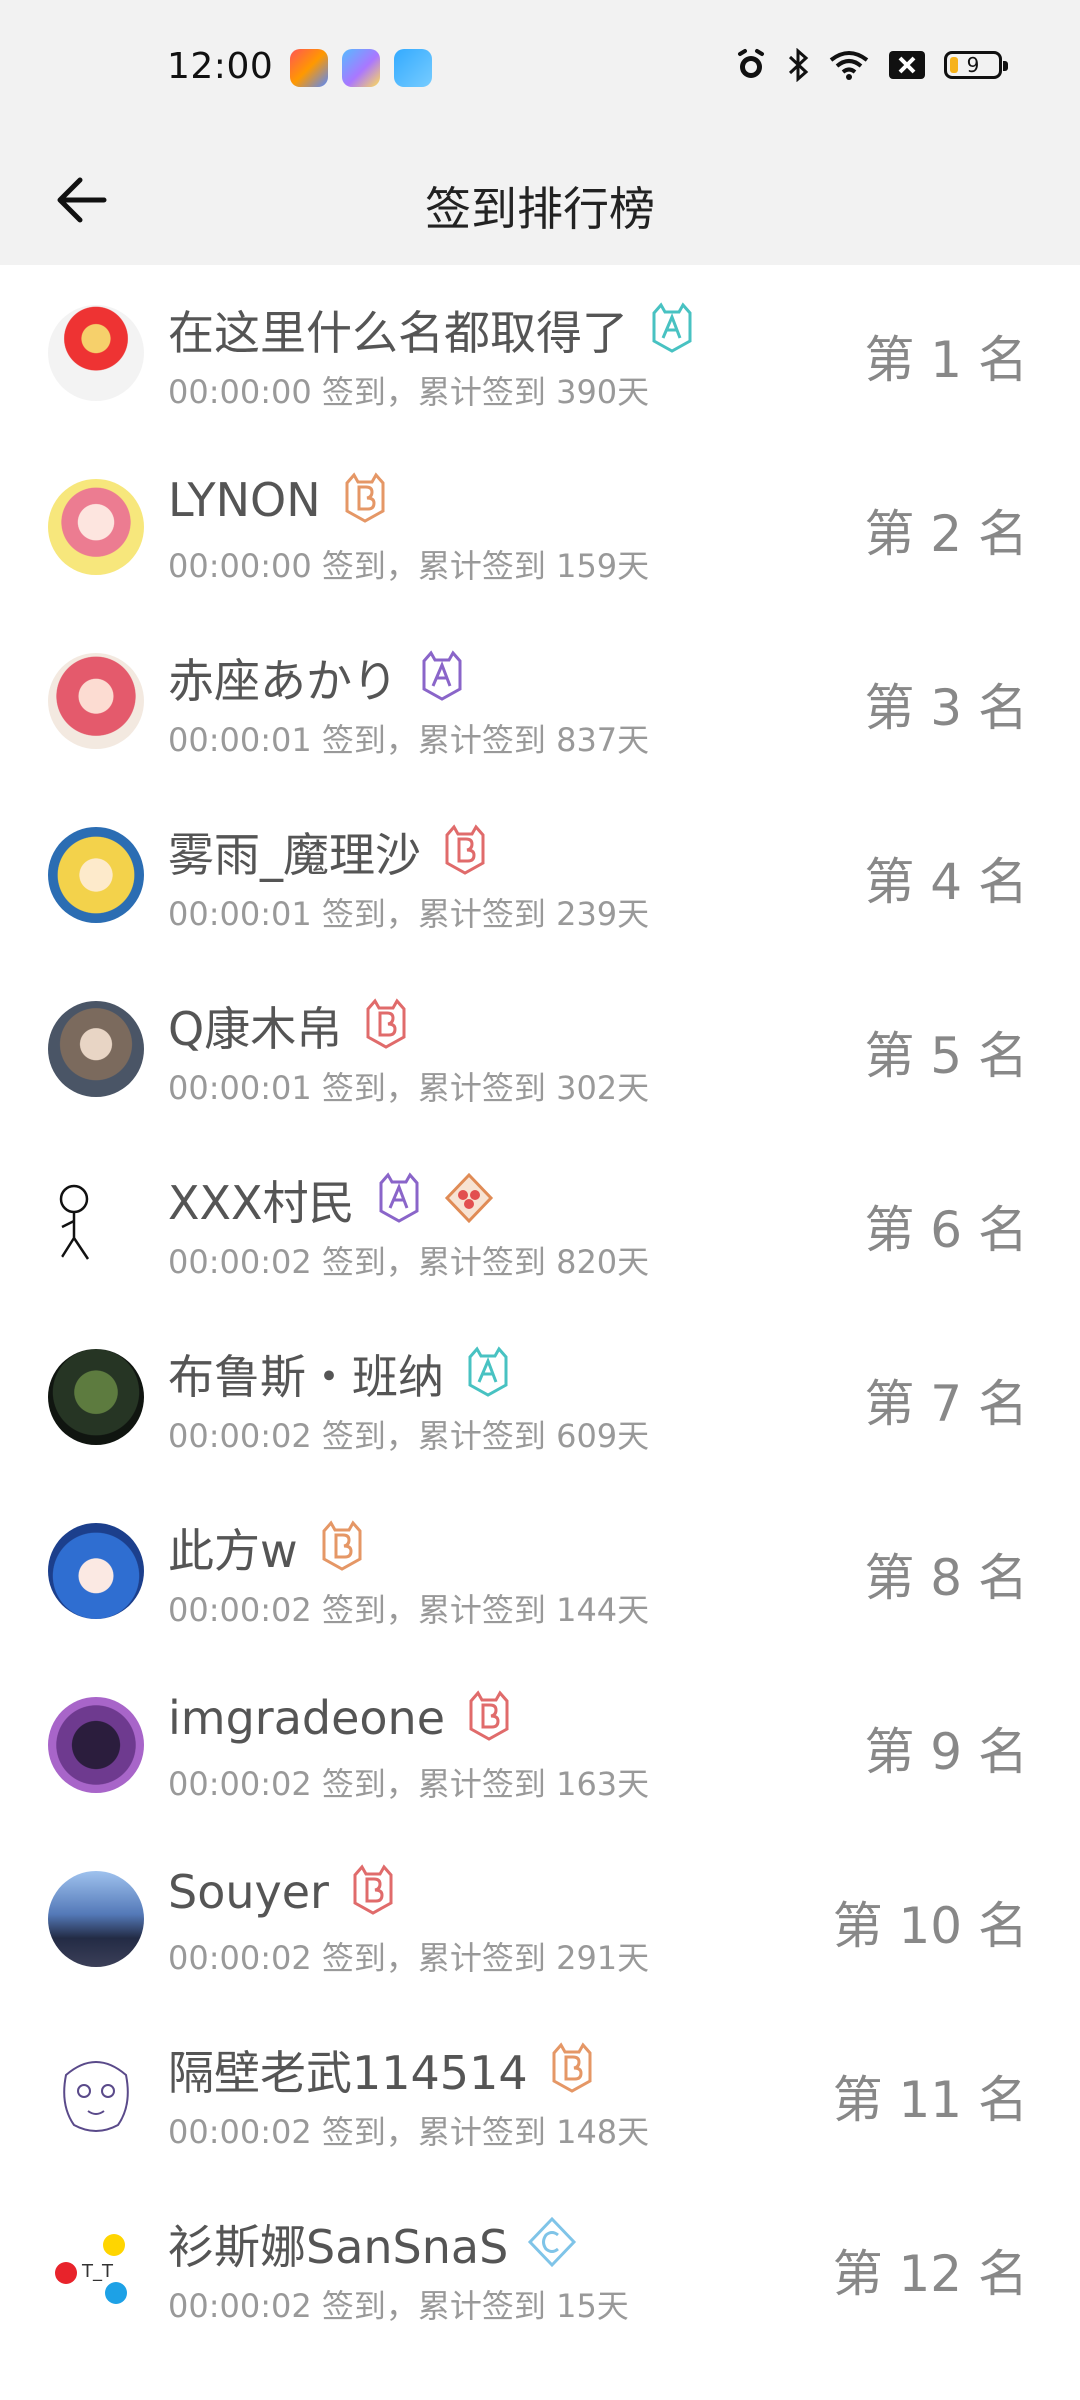 The width and height of the screenshot is (1080, 2400). What do you see at coordinates (973, 65) in the screenshot?
I see `battery-level: 9` at bounding box center [973, 65].